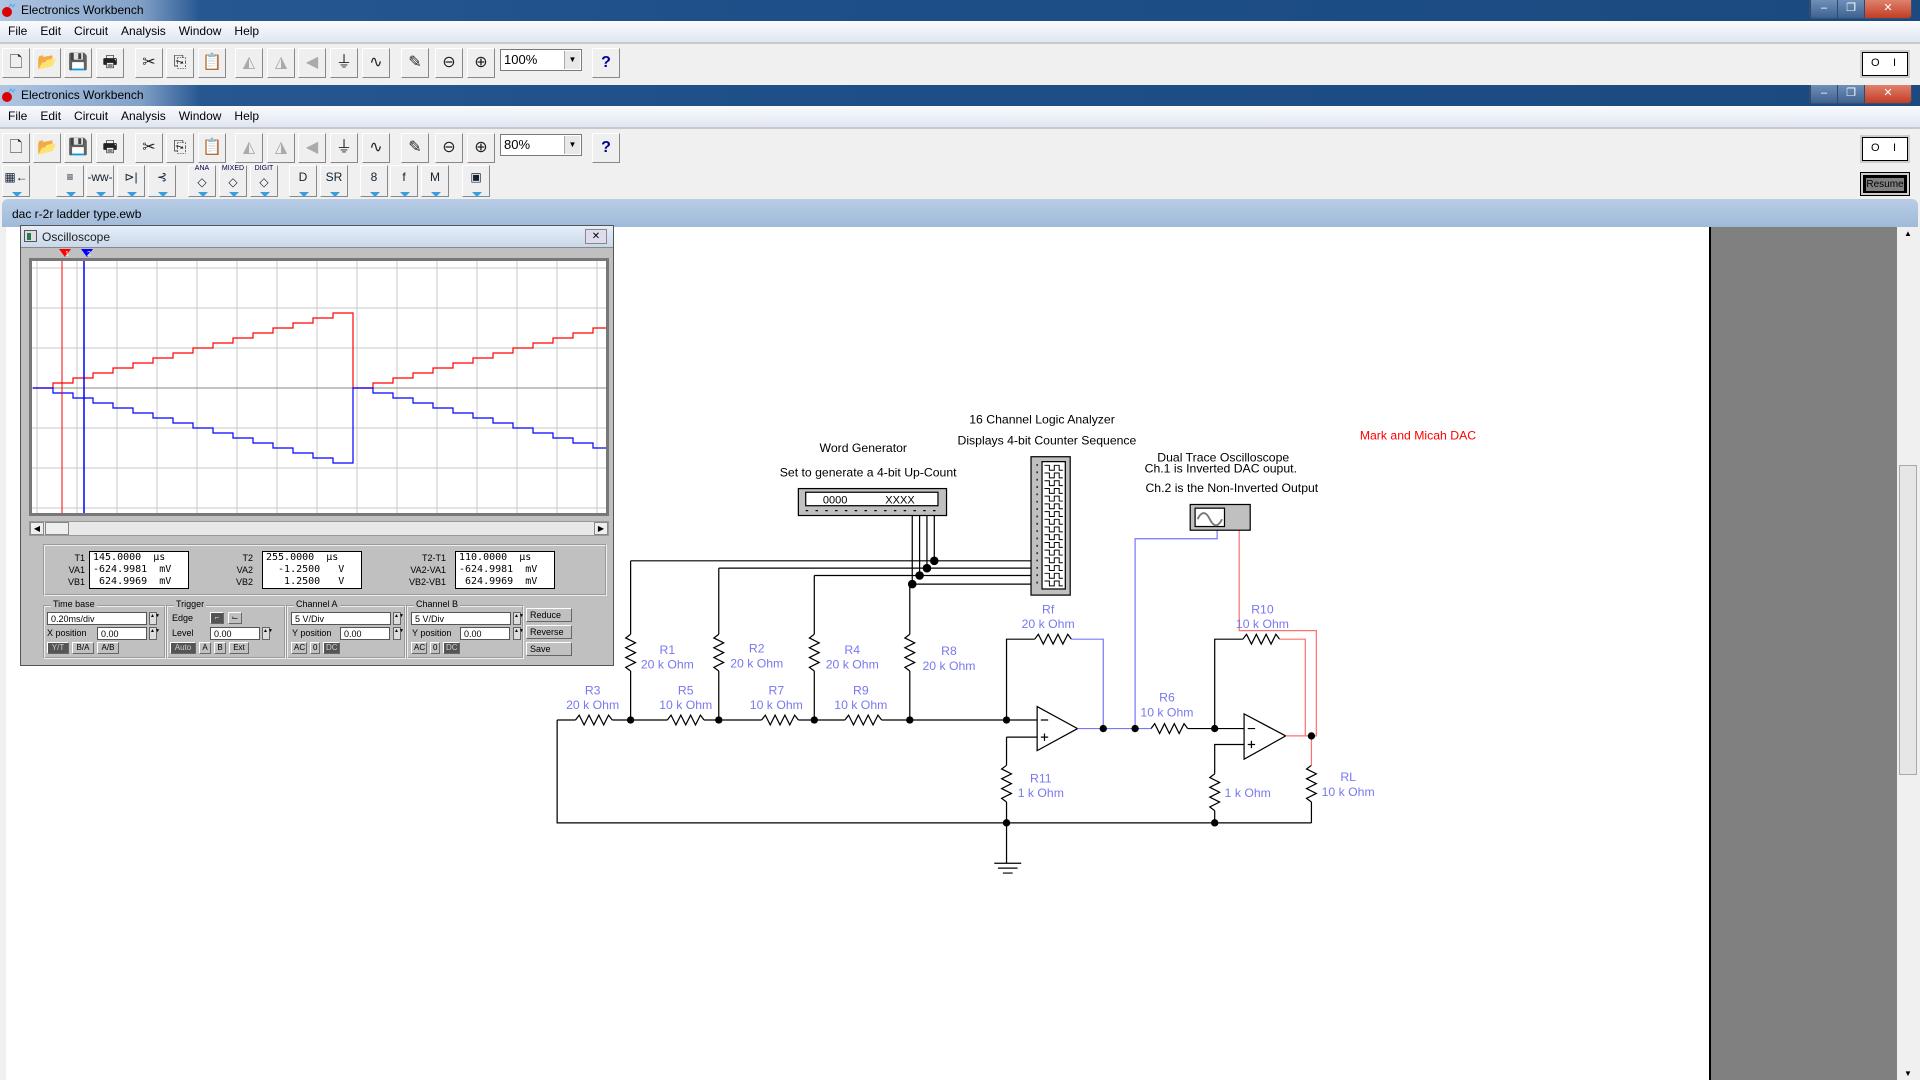 The width and height of the screenshot is (1920, 1080). Describe the element at coordinates (596, 236) in the screenshot. I see `close-icon: ✕` at that location.